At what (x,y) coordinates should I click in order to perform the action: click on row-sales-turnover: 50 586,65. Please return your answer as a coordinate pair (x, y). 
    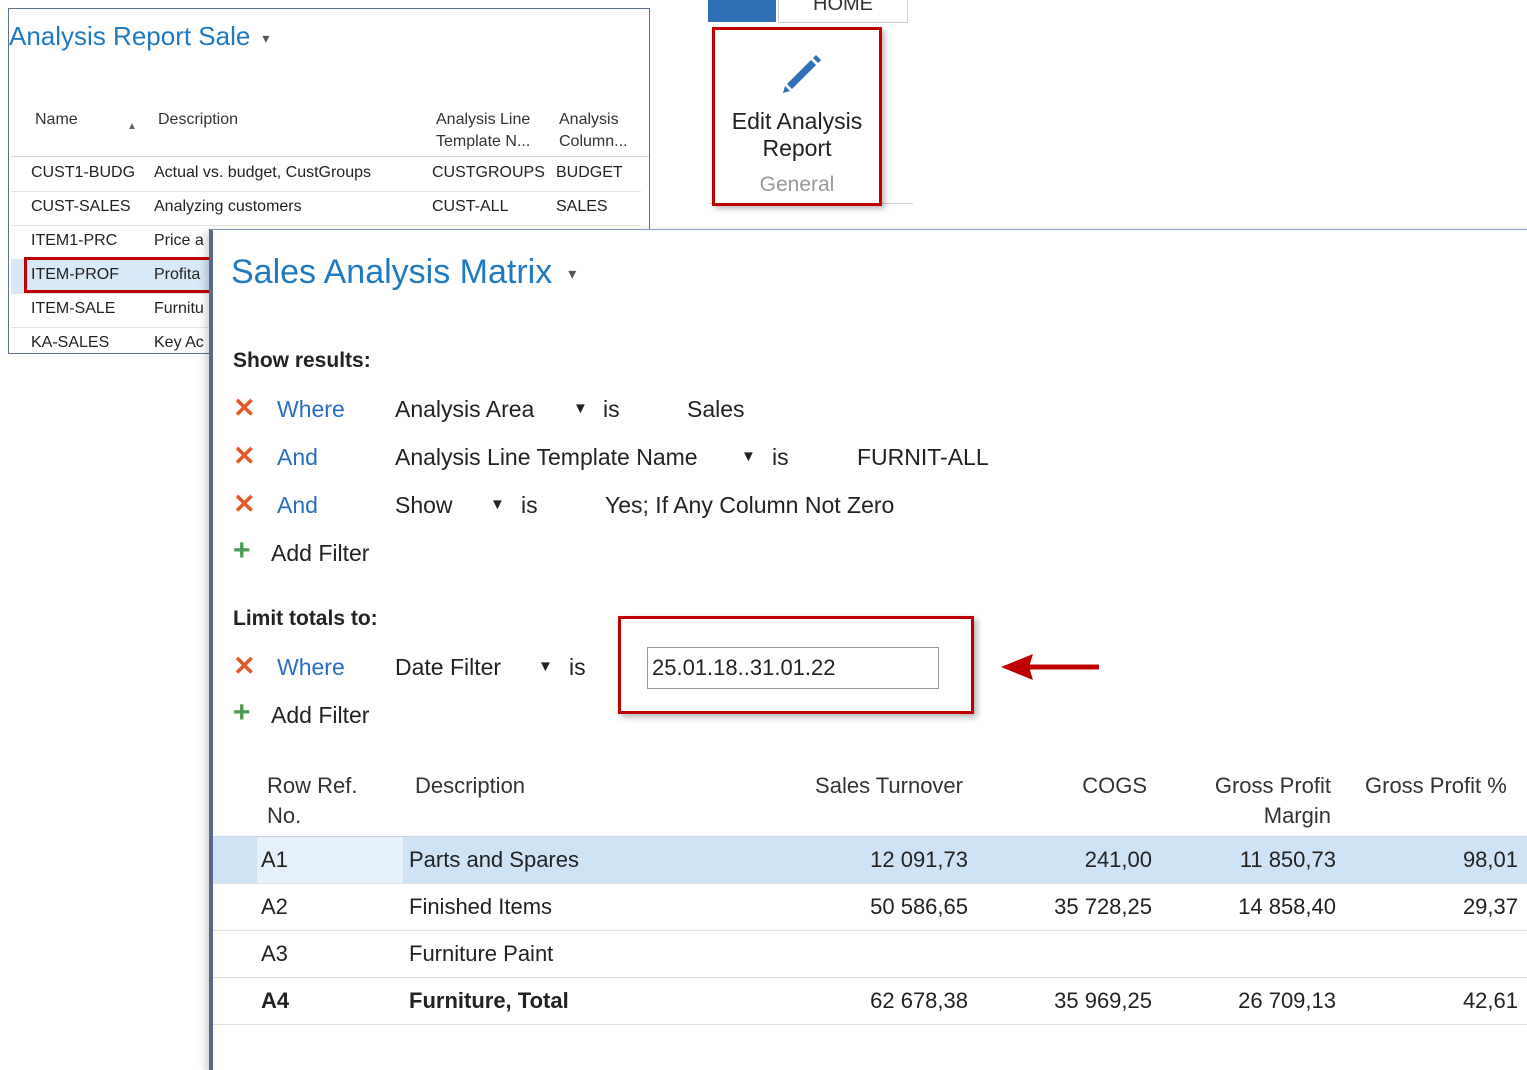
    Looking at the image, I should click on (870, 907).